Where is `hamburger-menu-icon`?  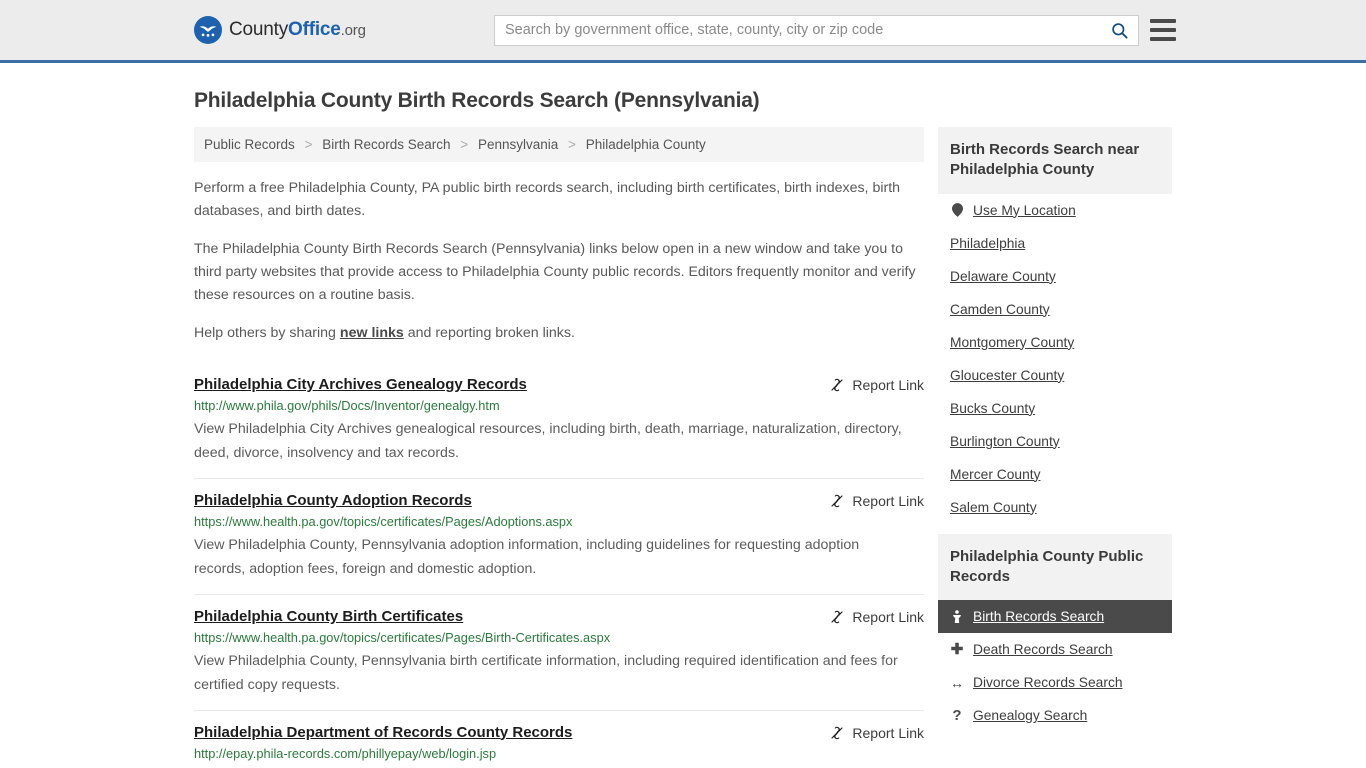 hamburger-menu-icon is located at coordinates (1163, 30).